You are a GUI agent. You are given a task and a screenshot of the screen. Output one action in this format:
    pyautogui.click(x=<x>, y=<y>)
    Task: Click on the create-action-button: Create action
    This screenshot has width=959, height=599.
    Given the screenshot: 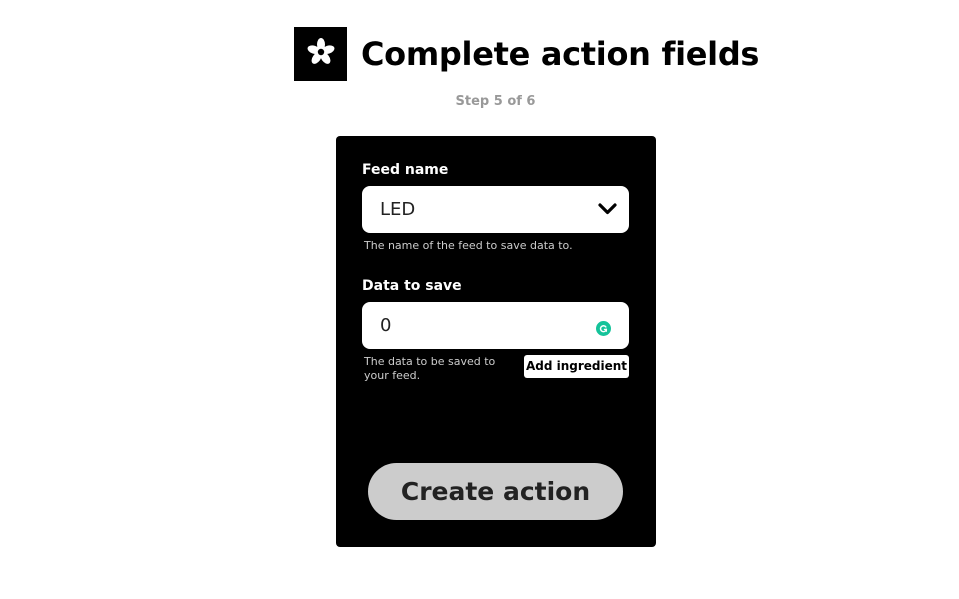 What is the action you would take?
    pyautogui.click(x=495, y=491)
    